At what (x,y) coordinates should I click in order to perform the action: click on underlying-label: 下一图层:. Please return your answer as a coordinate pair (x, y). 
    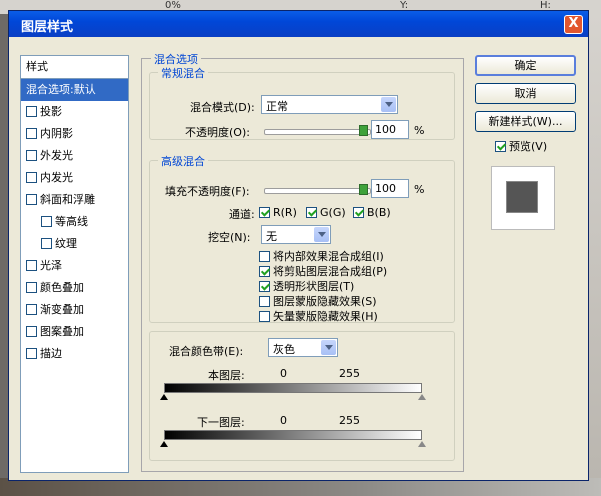
    Looking at the image, I should click on (221, 422).